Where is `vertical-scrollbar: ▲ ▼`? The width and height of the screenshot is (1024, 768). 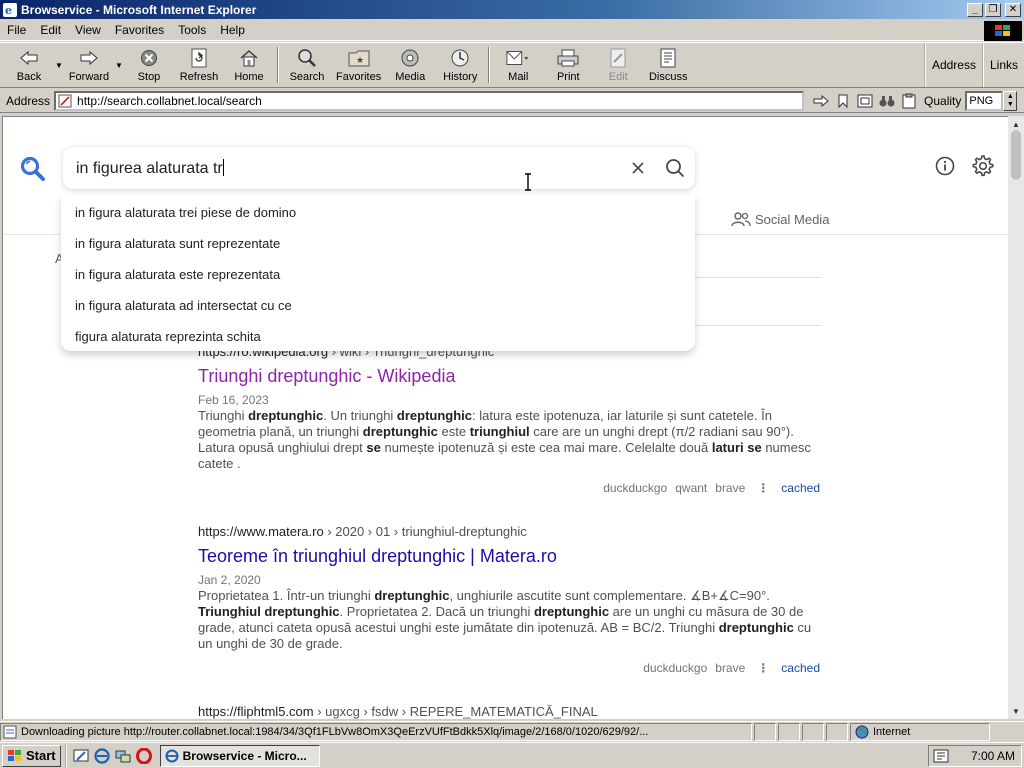 vertical-scrollbar: ▲ ▼ is located at coordinates (1016, 417).